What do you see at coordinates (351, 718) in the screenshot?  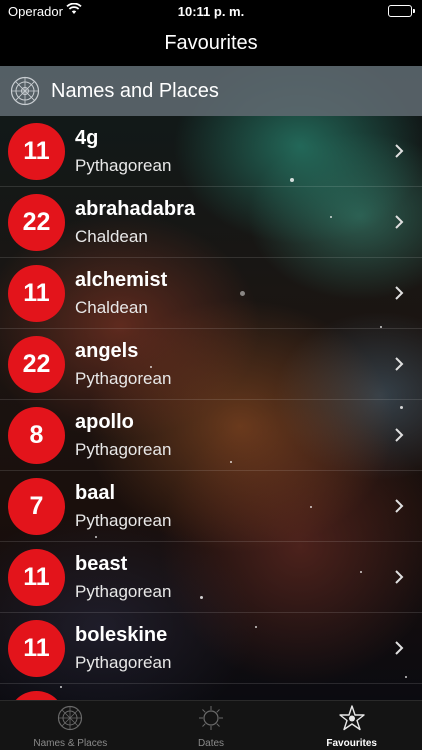 I see `star-icon` at bounding box center [351, 718].